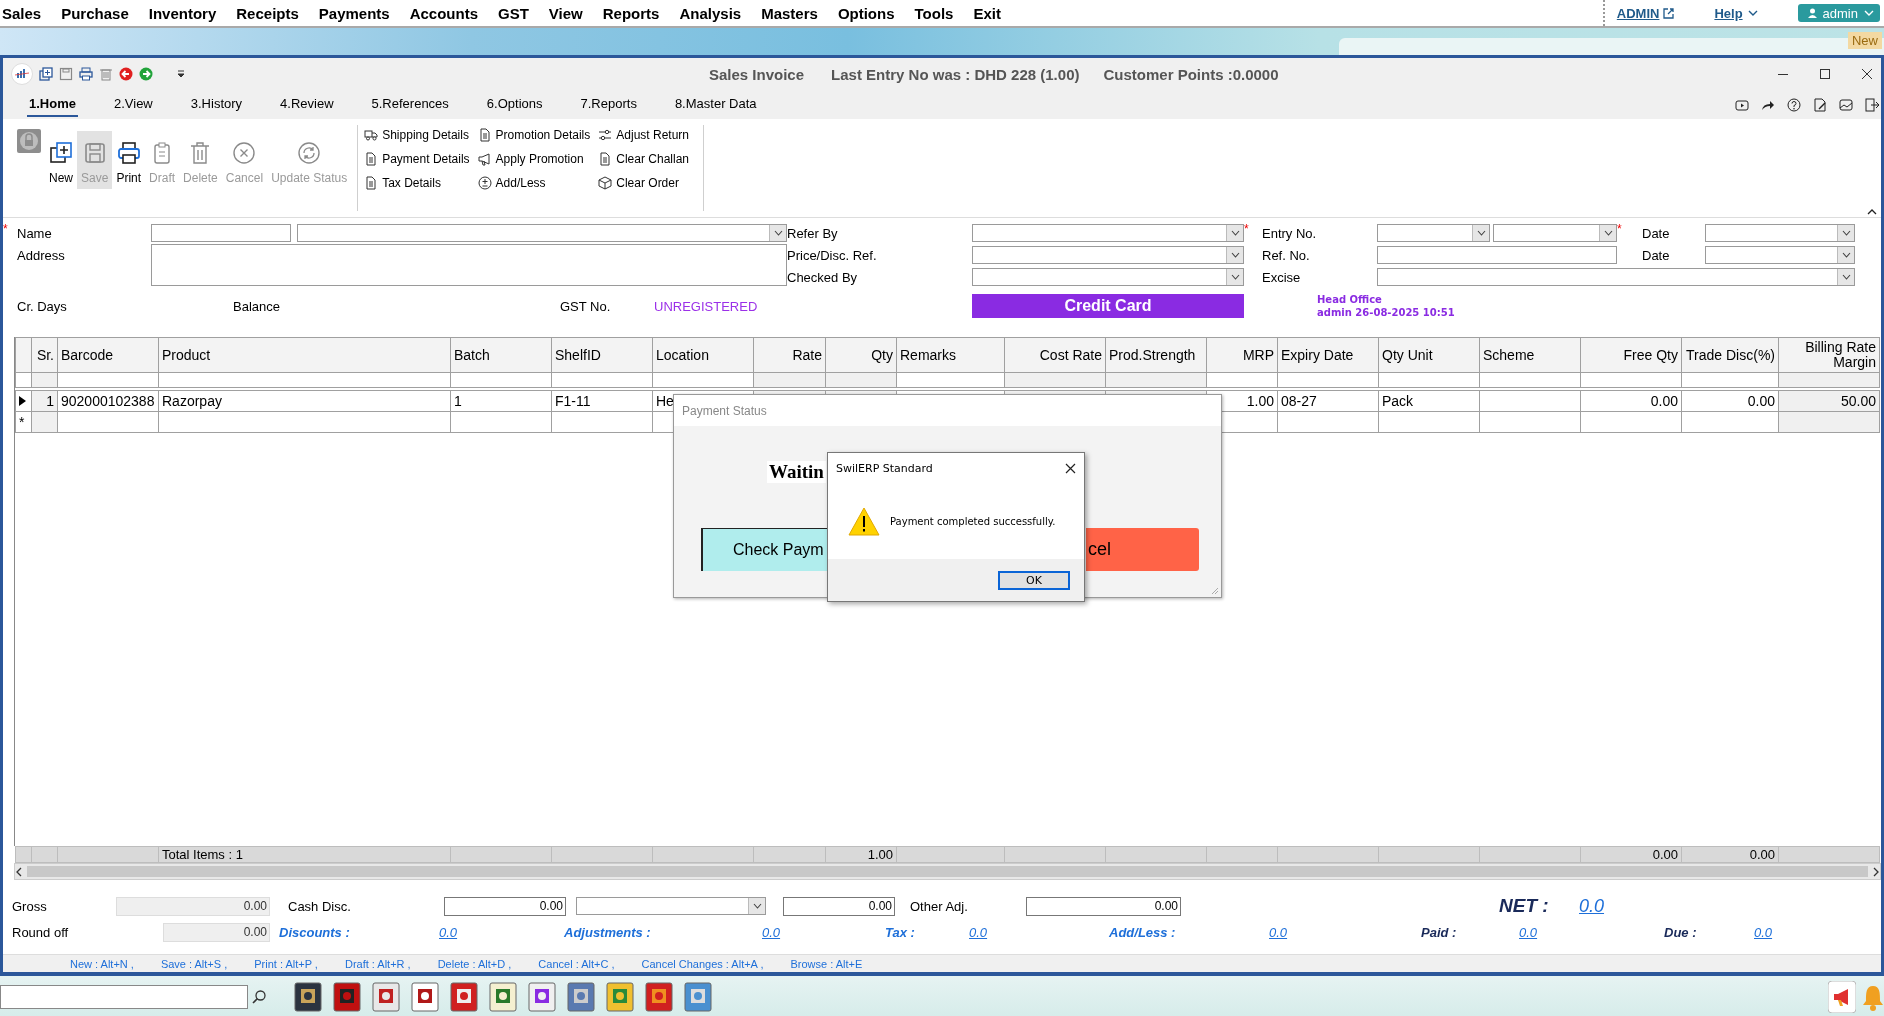  Describe the element at coordinates (513, 13) in the screenshot. I see `menu-item: GST` at that location.